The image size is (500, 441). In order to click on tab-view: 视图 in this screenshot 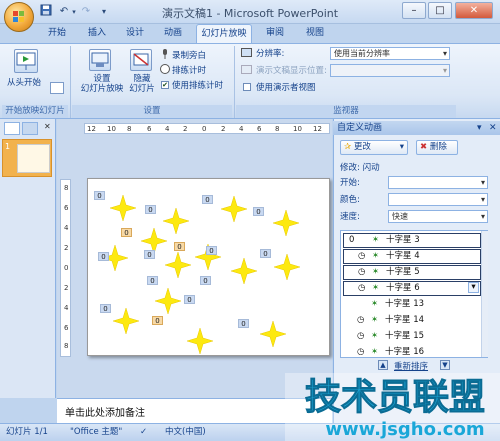, I will do `click(315, 33)`.